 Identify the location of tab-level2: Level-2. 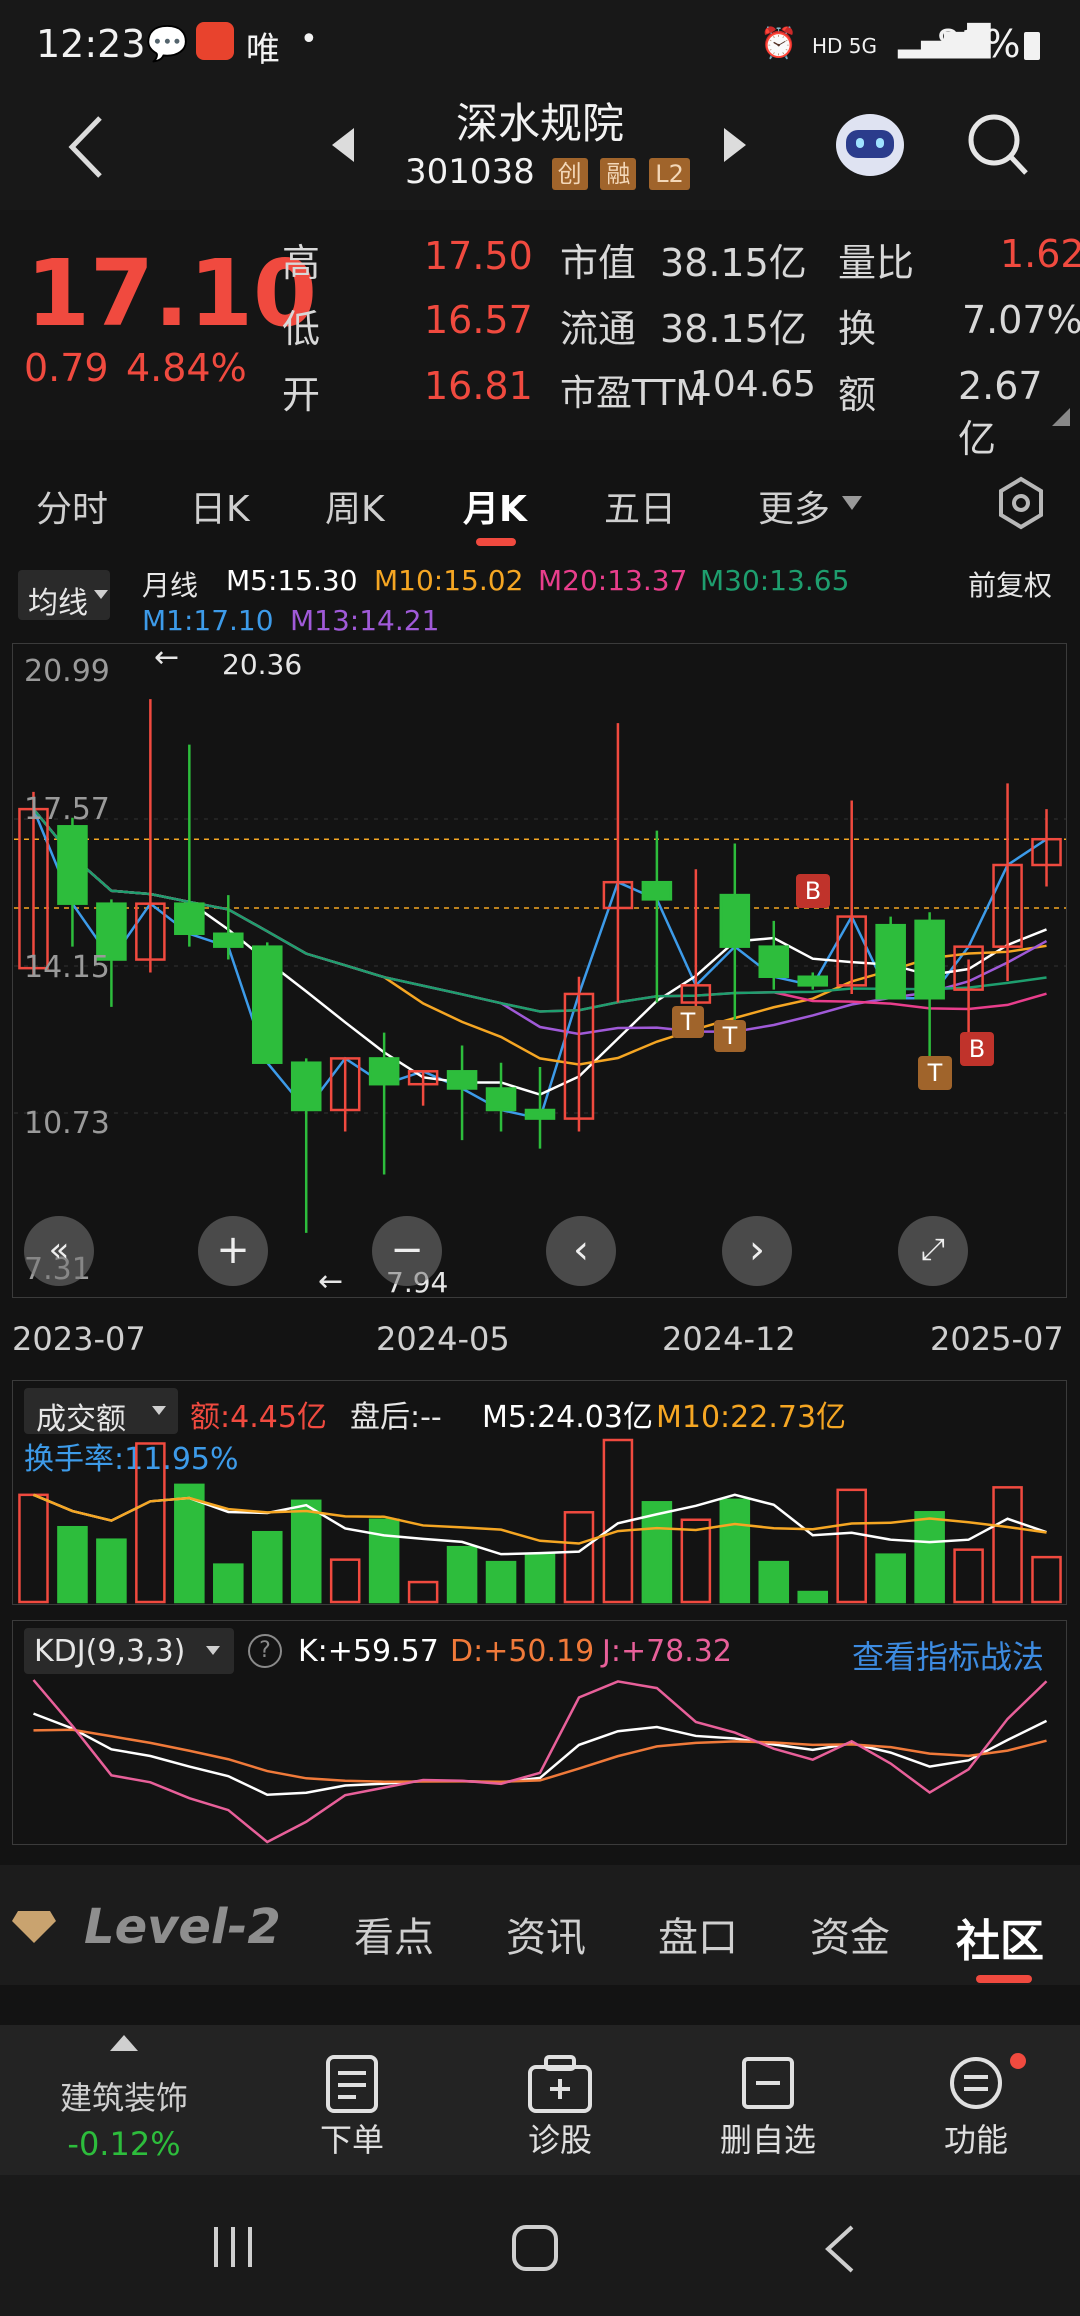
(182, 1927).